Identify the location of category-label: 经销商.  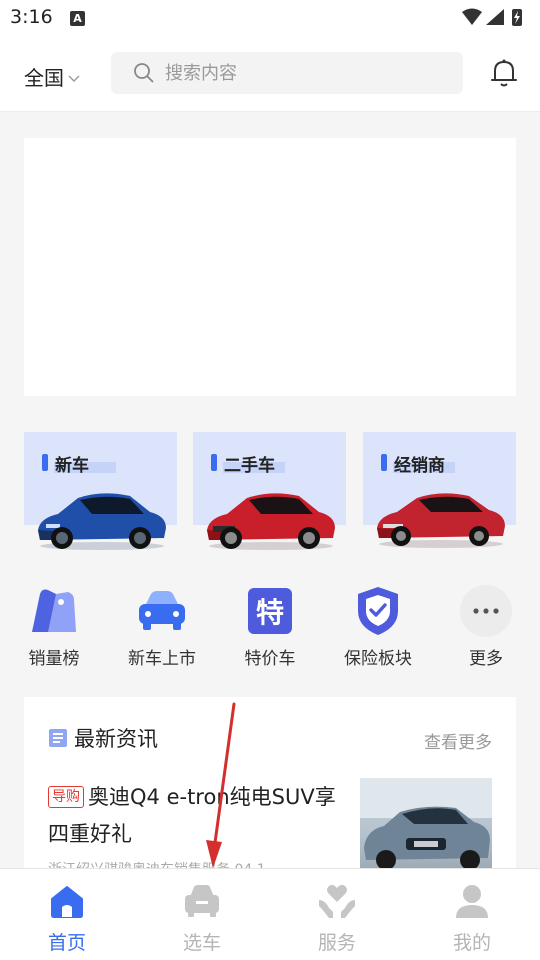
(419, 466).